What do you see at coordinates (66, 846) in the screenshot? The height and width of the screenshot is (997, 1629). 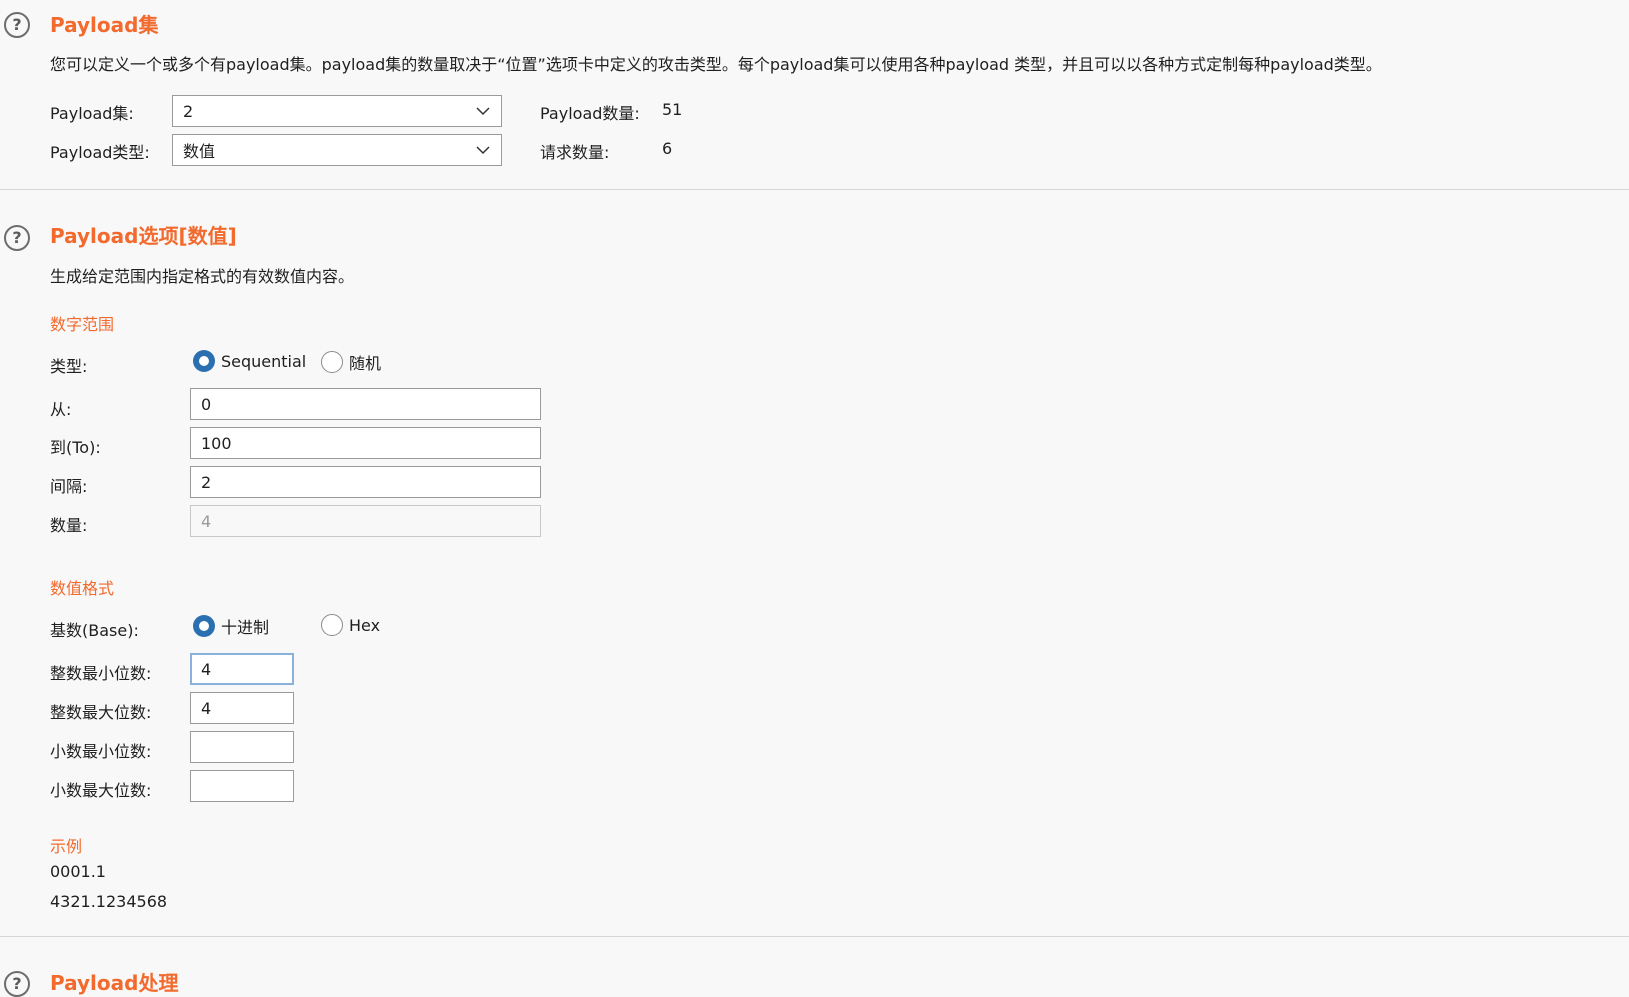 I see `examples-heading: 示例` at bounding box center [66, 846].